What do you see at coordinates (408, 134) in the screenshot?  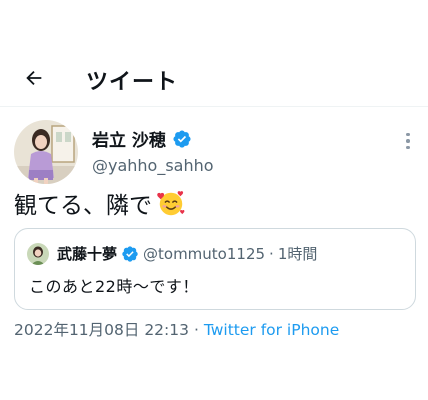 I see `more-vertical-icon` at bounding box center [408, 134].